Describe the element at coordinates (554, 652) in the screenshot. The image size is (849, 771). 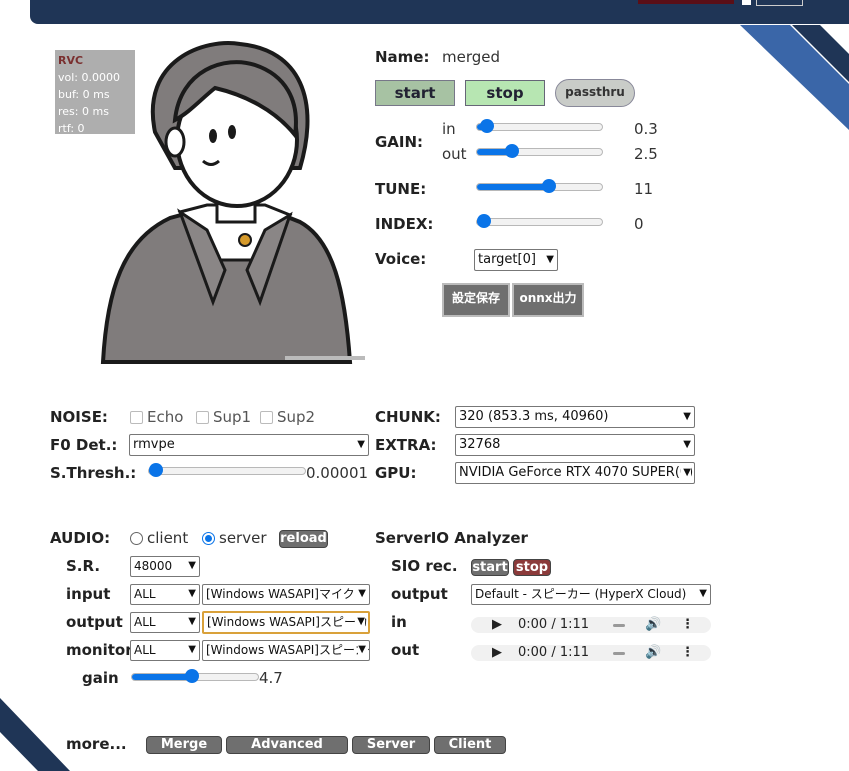
I see `out-time: 0:00 / 1:11` at that location.